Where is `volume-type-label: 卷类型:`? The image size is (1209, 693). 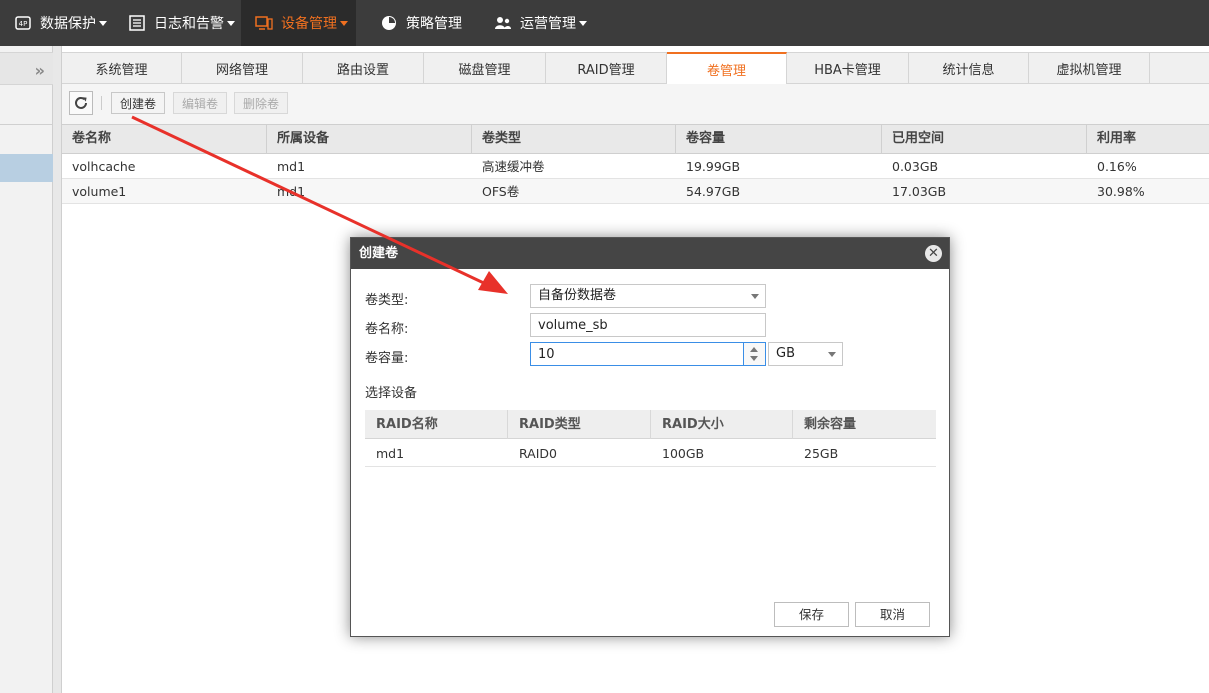 volume-type-label: 卷类型: is located at coordinates (387, 300).